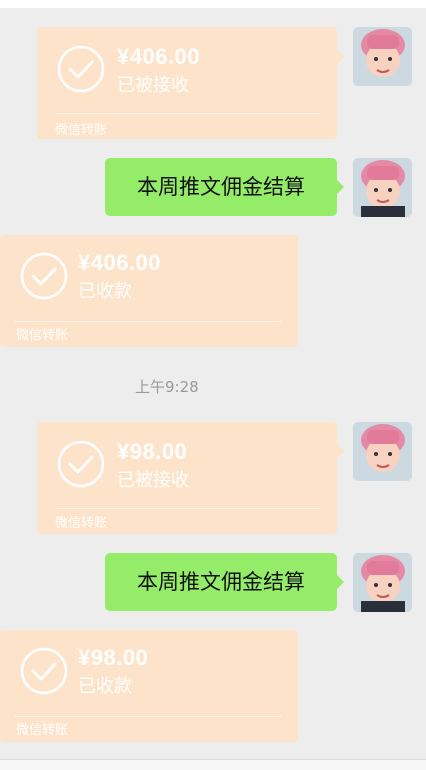 This screenshot has width=426, height=770. I want to click on transfer-card-sent: ¥98.00 已被接收 微信转账, so click(187, 478).